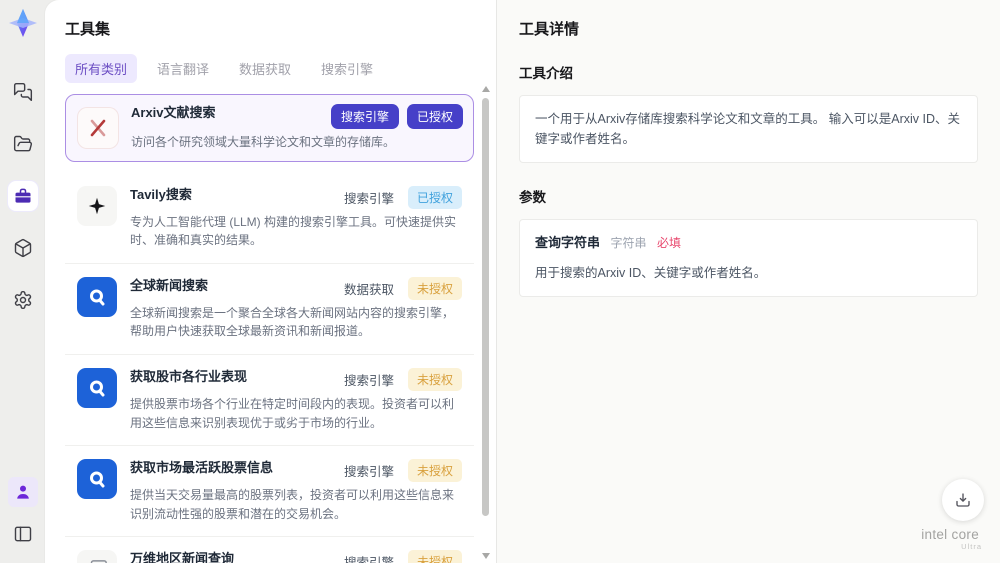  I want to click on intel-core-sub-text: Ultra, so click(971, 546).